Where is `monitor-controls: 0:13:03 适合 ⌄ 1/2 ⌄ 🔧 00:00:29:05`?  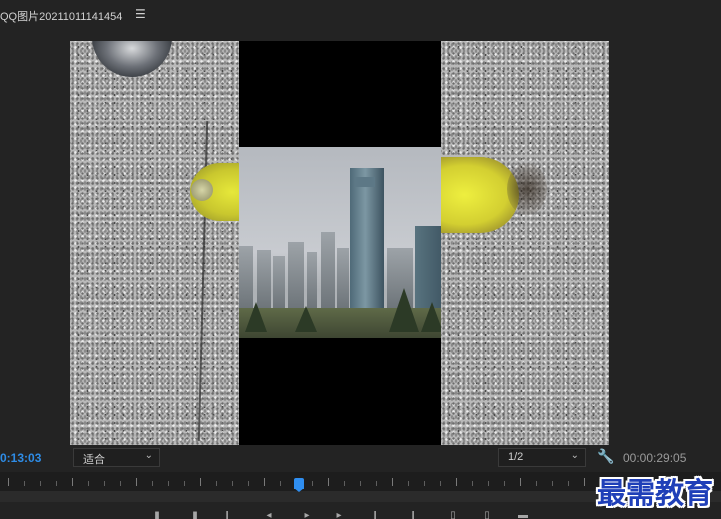
monitor-controls: 0:13:03 适合 ⌄ 1/2 ⌄ 🔧 00:00:29:05 is located at coordinates (360, 459).